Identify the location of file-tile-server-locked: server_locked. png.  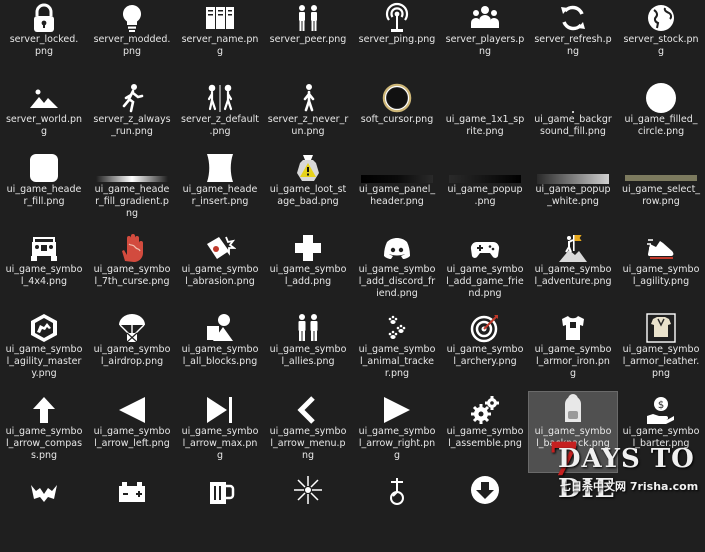
(44, 40).